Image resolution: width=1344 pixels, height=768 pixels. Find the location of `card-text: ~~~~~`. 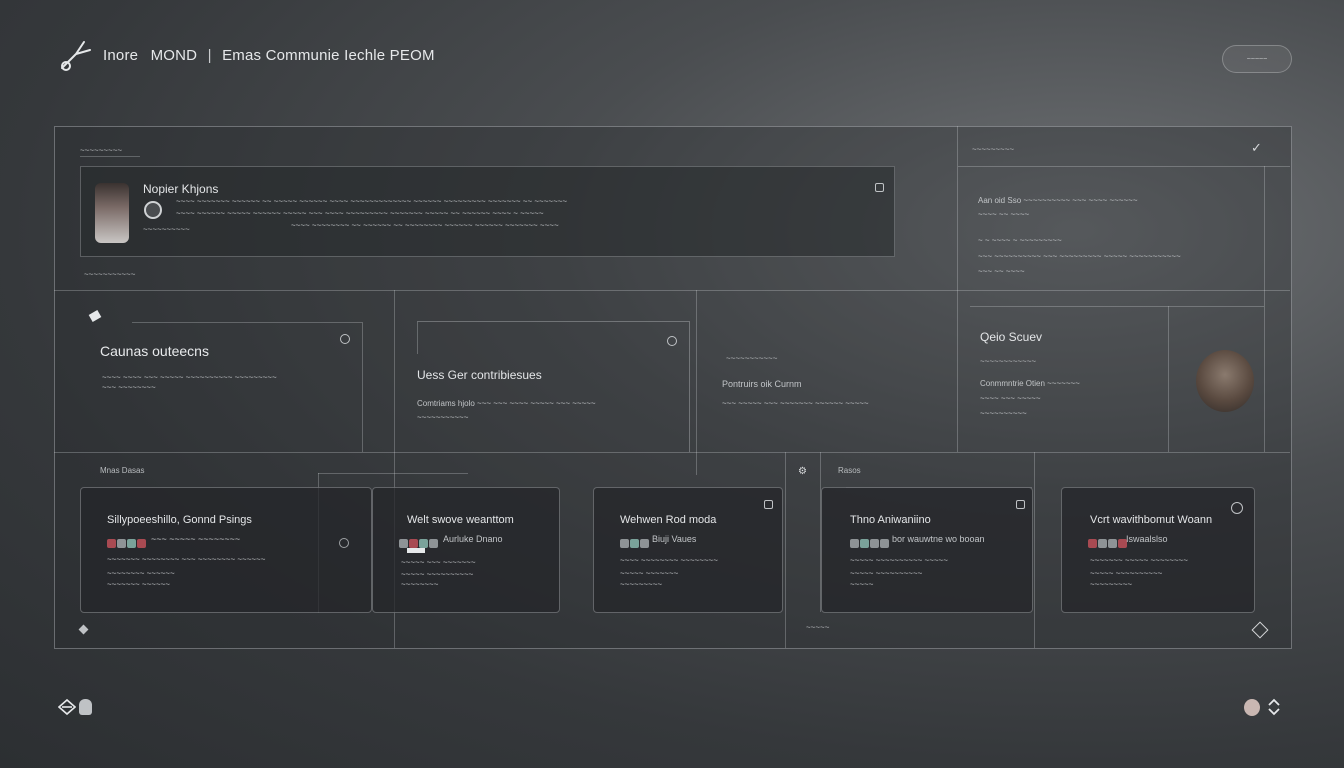

card-text: ~~~~~ is located at coordinates (862, 584).